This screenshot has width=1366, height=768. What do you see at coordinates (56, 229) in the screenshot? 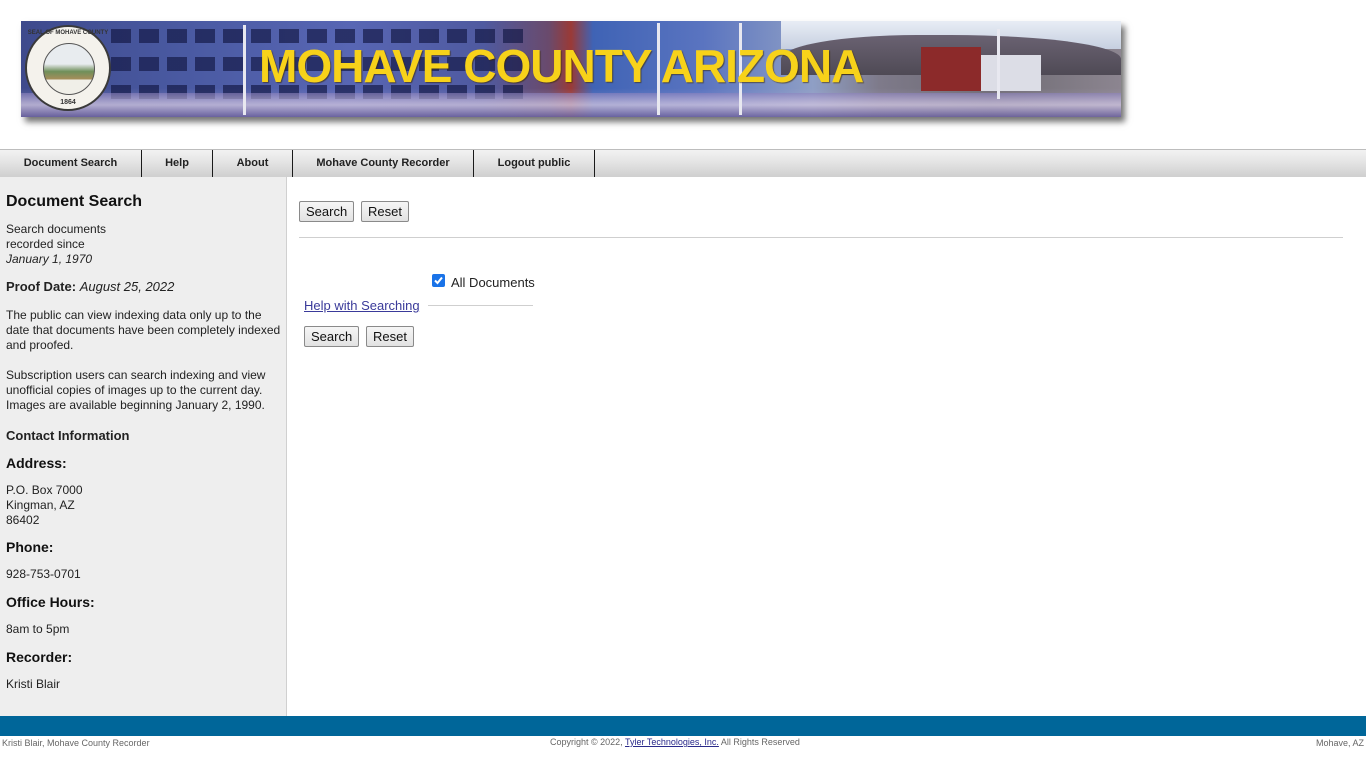
I see `intro-line-1: Search documents` at bounding box center [56, 229].